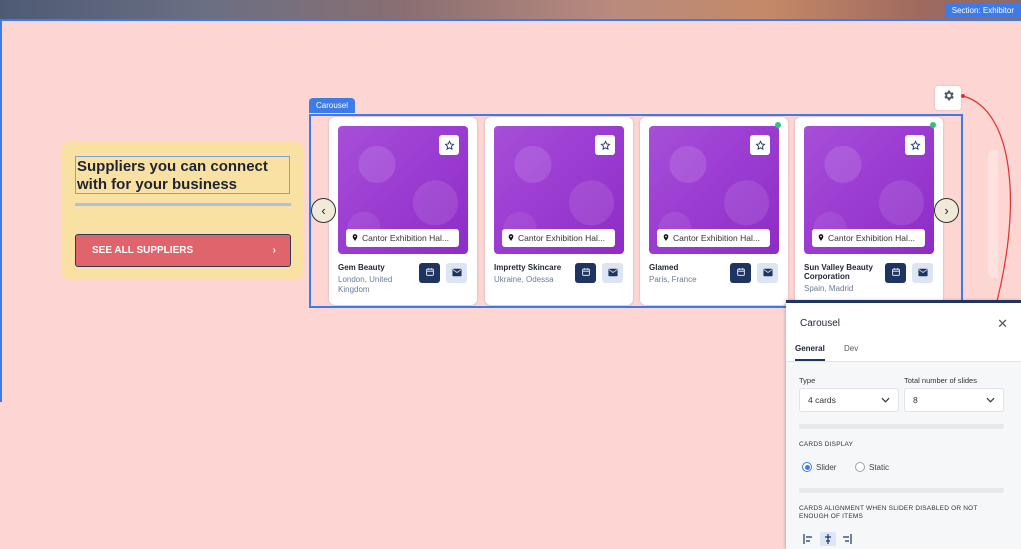 This screenshot has height=549, width=1021. What do you see at coordinates (528, 267) in the screenshot?
I see `supplier-name: Impretty Skincare` at bounding box center [528, 267].